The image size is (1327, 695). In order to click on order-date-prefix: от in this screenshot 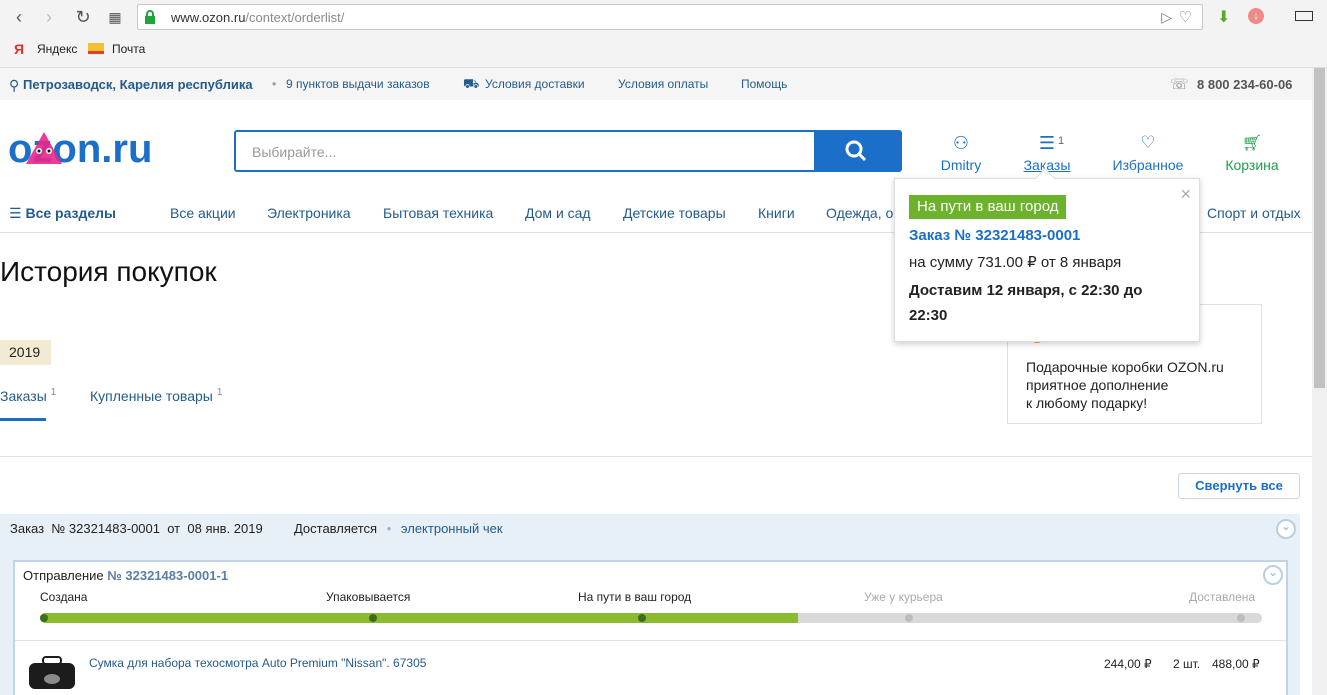, I will do `click(174, 528)`.